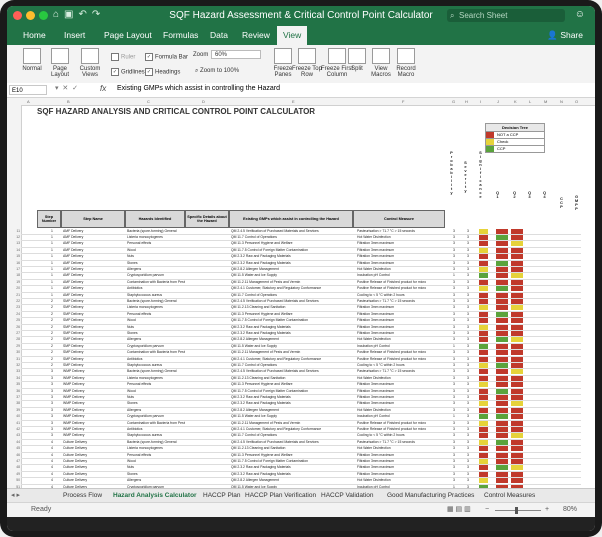  Describe the element at coordinates (14, 346) in the screenshot. I see `row-number: 29` at that location.